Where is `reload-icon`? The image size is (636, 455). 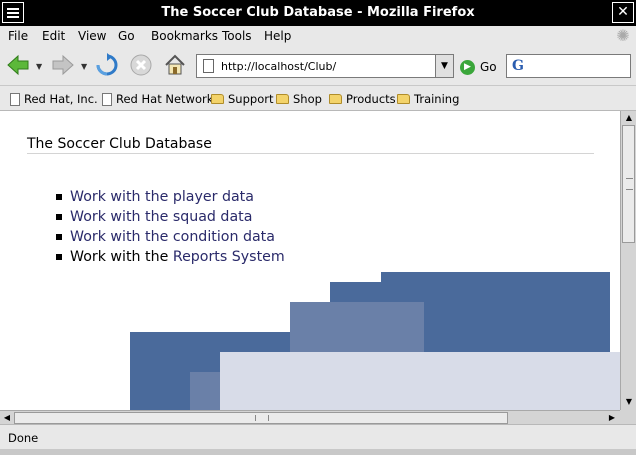 reload-icon is located at coordinates (107, 64).